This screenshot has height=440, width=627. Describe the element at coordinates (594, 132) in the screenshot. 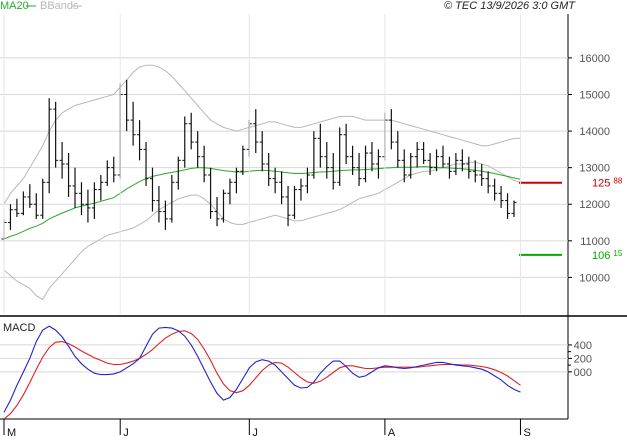

I see `price-tick-label: 14000` at that location.